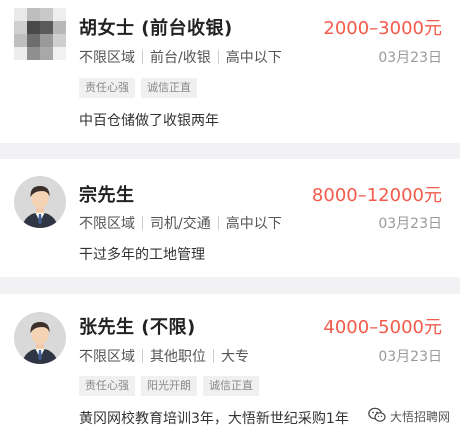 This screenshot has height=441, width=460. I want to click on candidate-meta: 不限区域 司机/交通 高中以下, so click(180, 223).